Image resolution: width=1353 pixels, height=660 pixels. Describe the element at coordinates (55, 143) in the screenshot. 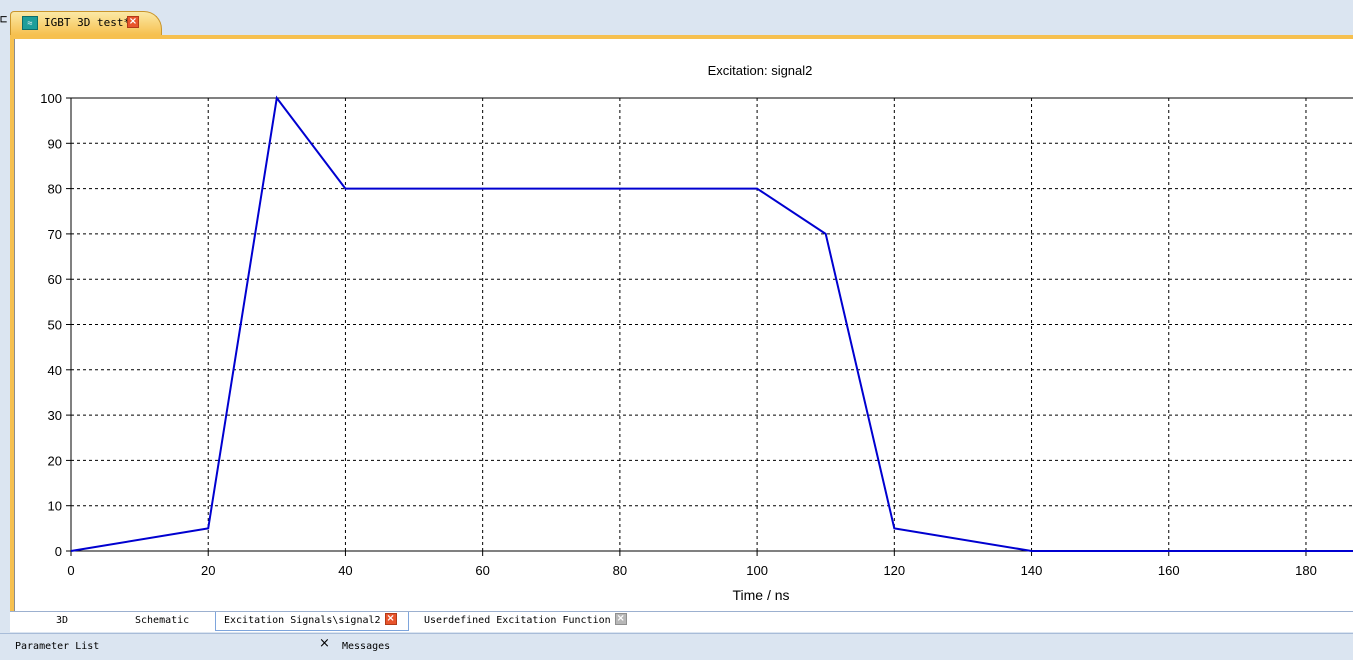

I see `y-tick-label: 90` at that location.